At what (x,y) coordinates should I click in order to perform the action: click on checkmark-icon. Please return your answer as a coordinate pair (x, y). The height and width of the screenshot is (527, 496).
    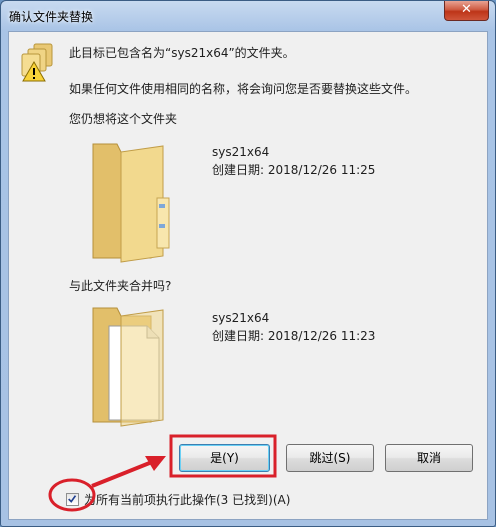
    Looking at the image, I should click on (72, 499).